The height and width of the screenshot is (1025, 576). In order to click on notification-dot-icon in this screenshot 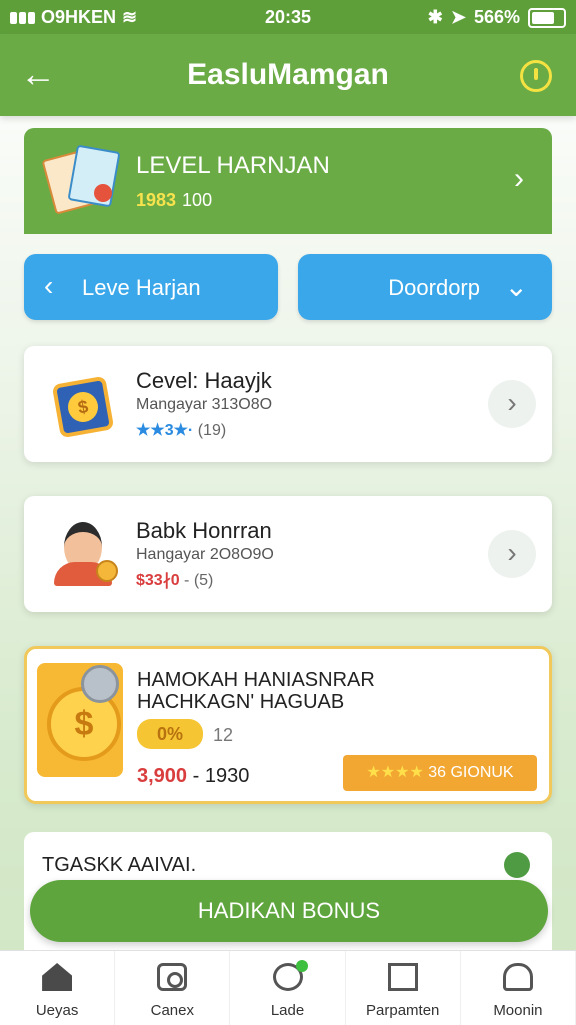, I will do `click(301, 966)`.